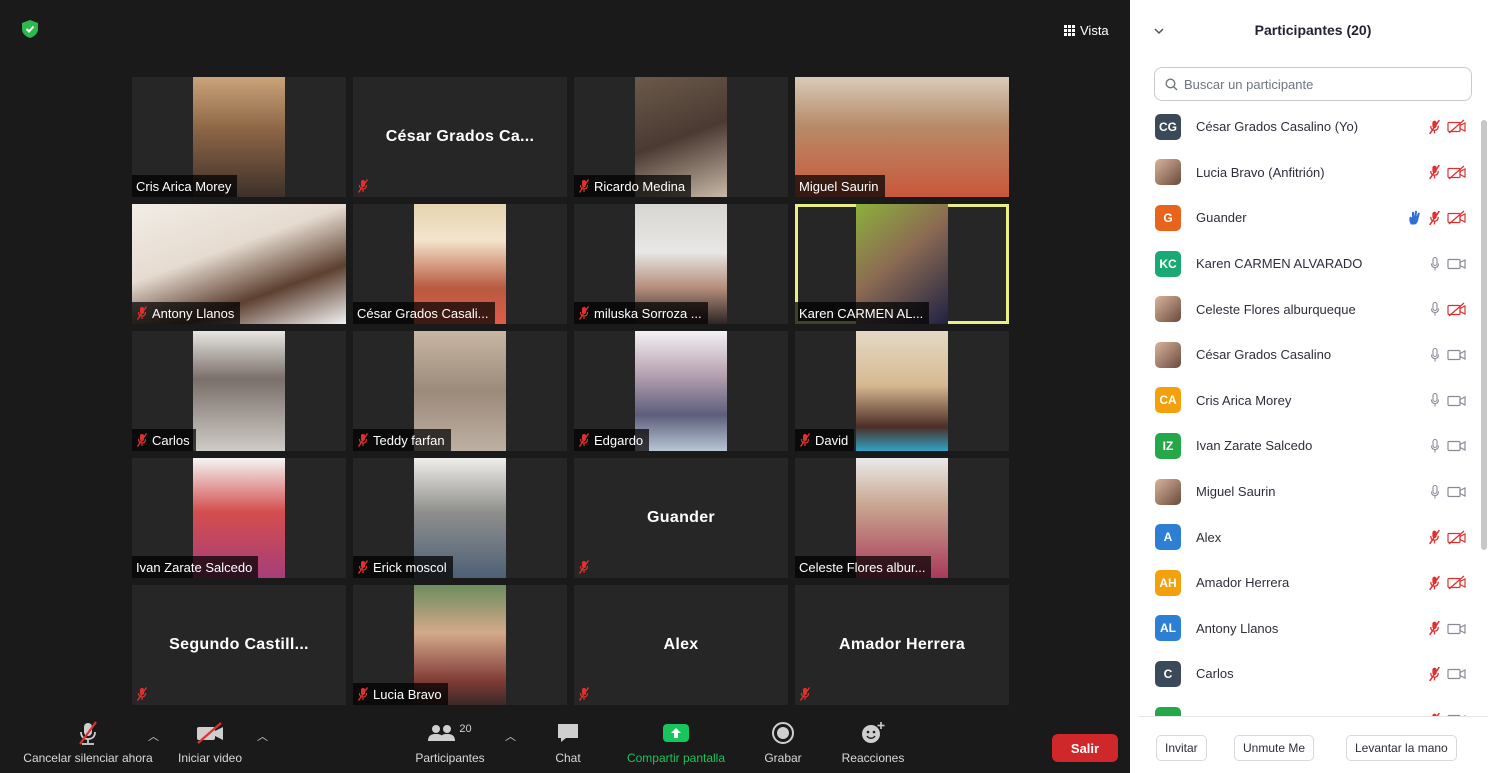 The height and width of the screenshot is (773, 1501). I want to click on participant-row: IZ Ivan Zarate Salcedo, so click(1313, 446).